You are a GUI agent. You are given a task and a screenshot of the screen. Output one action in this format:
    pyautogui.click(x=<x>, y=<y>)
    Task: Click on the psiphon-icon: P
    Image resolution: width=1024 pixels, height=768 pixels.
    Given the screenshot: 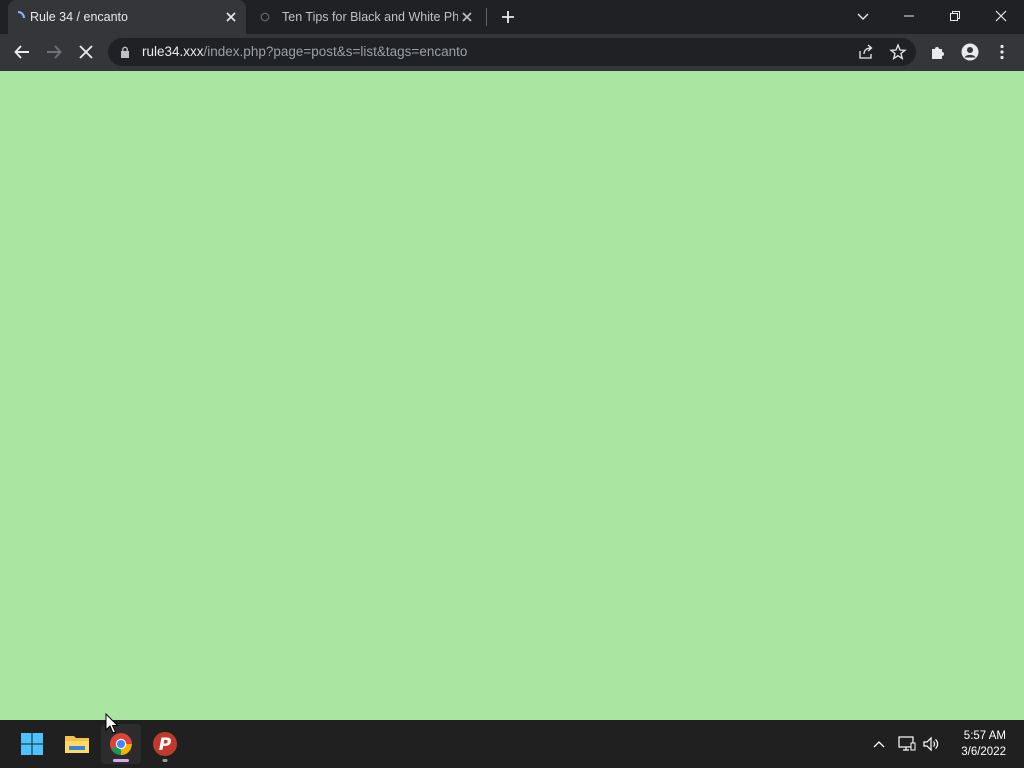 What is the action you would take?
    pyautogui.click(x=165, y=744)
    